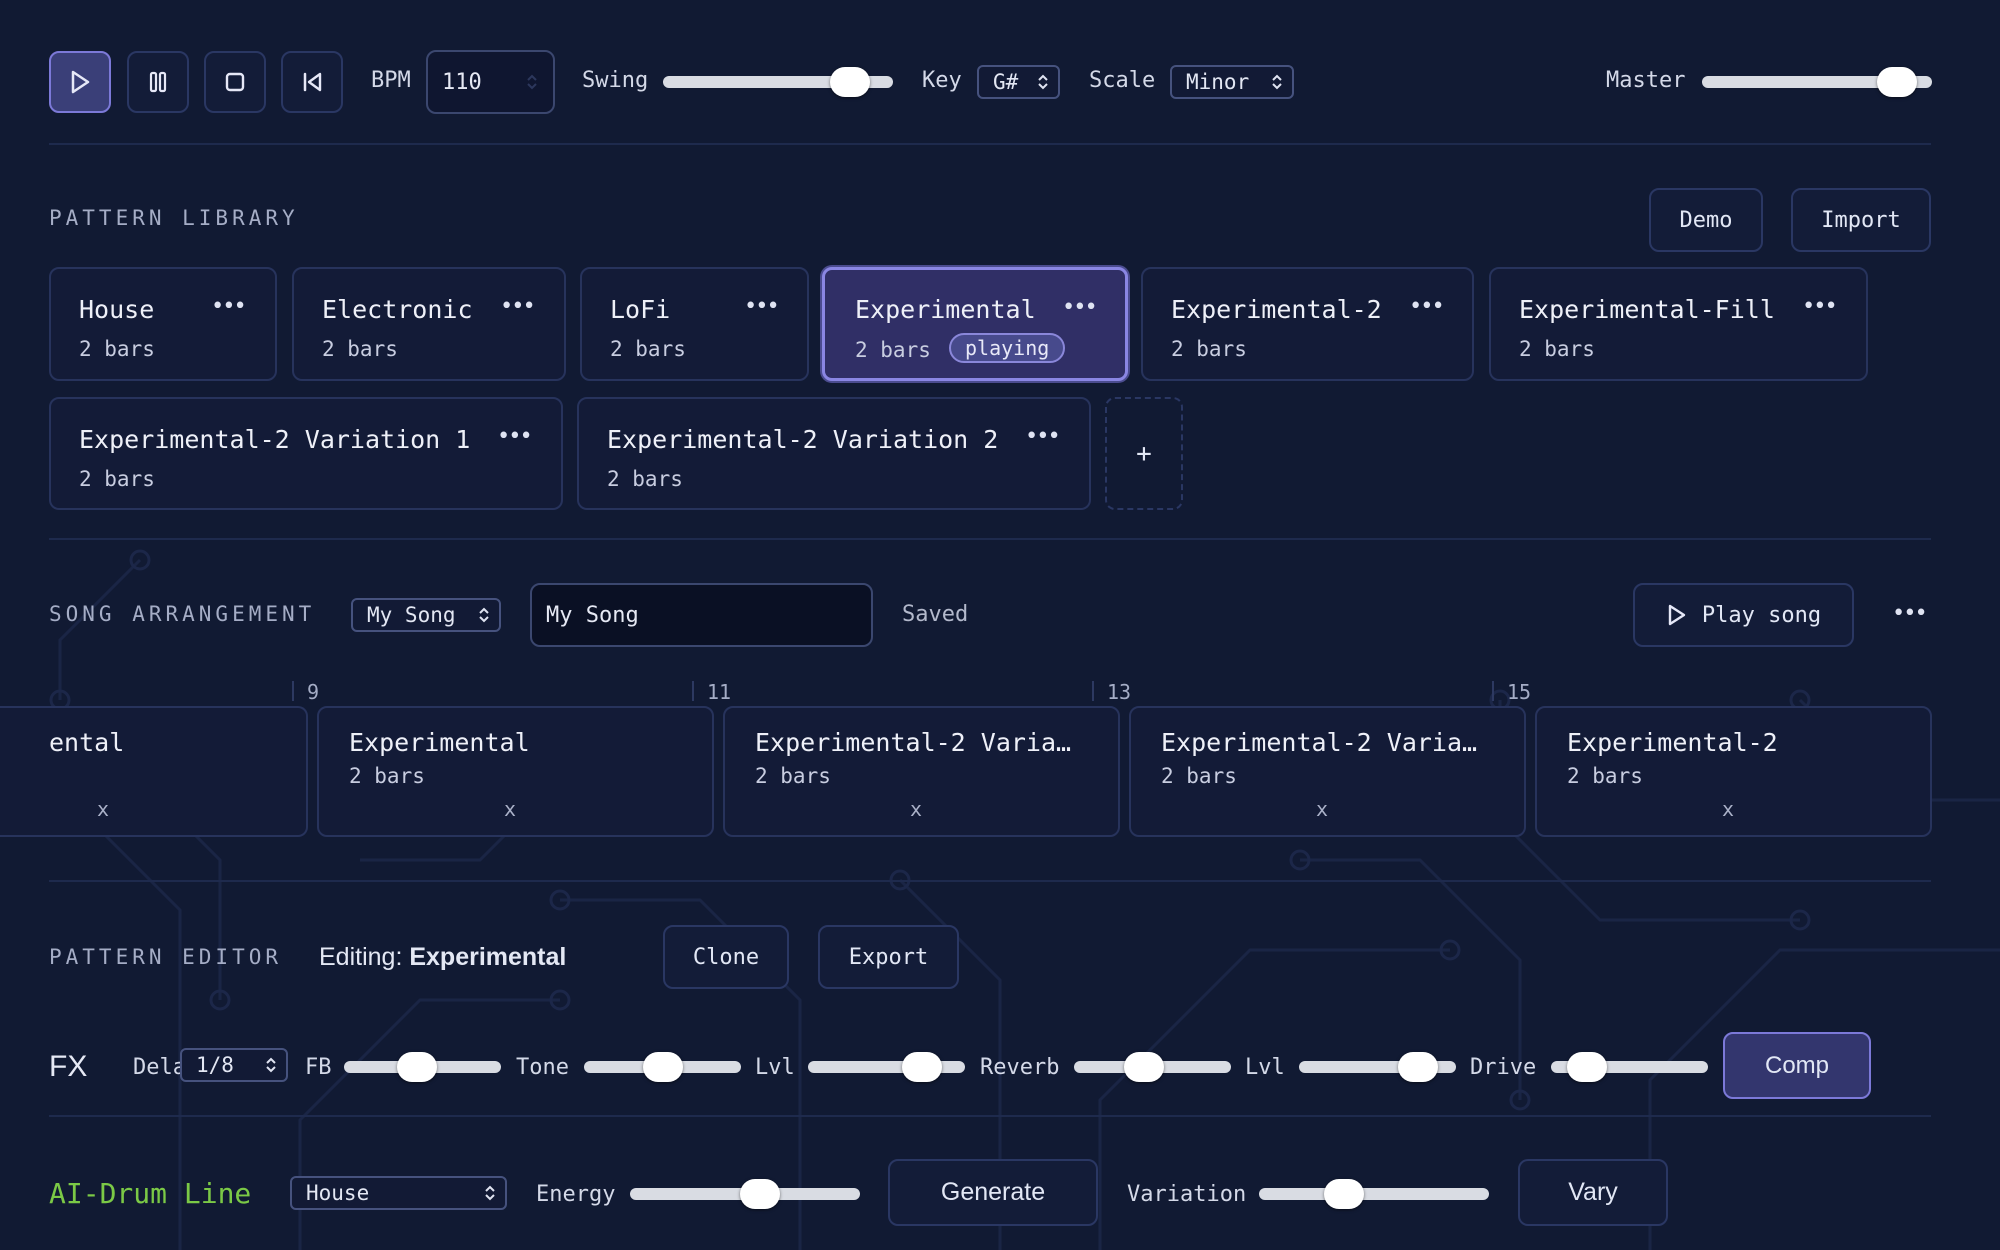 This screenshot has width=2000, height=1250. What do you see at coordinates (1629, 1067) in the screenshot?
I see `drive-slider` at bounding box center [1629, 1067].